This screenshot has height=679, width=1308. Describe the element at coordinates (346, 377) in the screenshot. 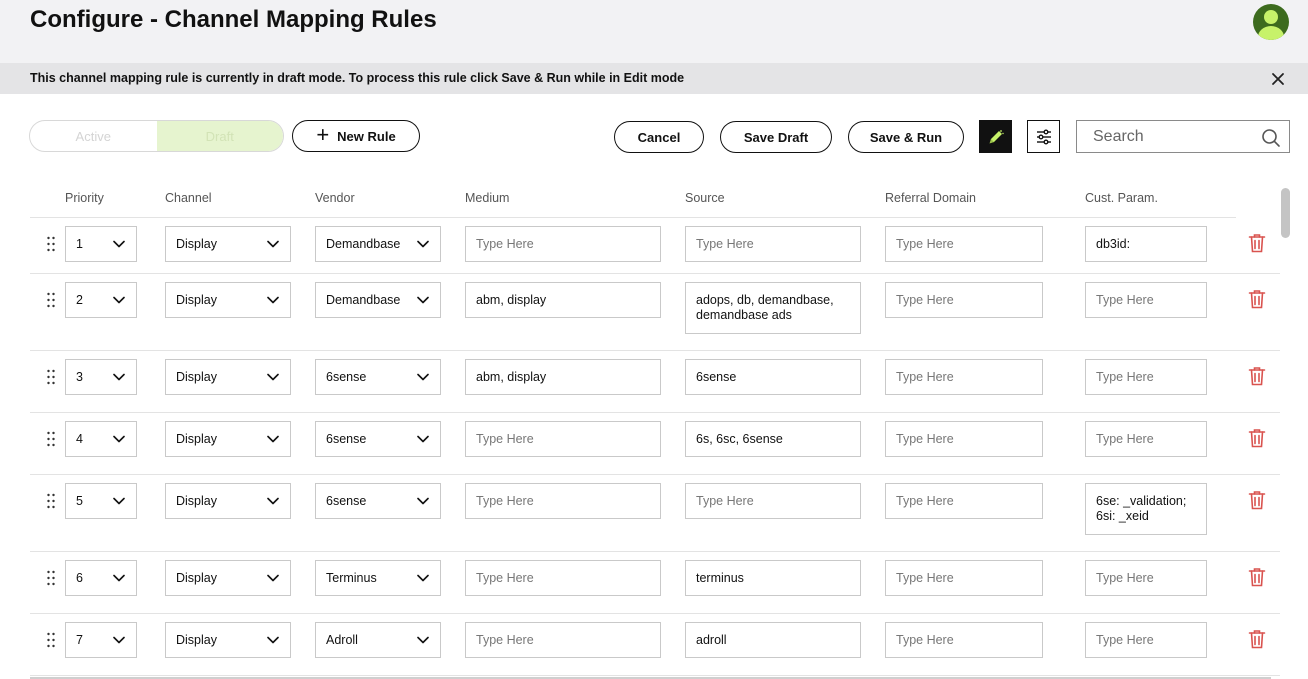

I see `vendor-select-value: 6sense` at that location.